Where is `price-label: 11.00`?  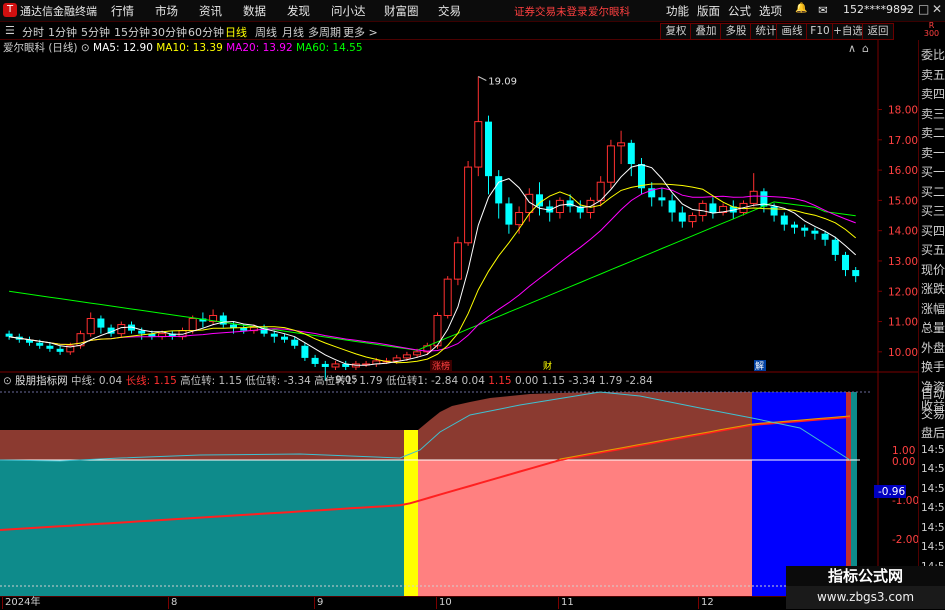 price-label: 11.00 is located at coordinates (903, 323).